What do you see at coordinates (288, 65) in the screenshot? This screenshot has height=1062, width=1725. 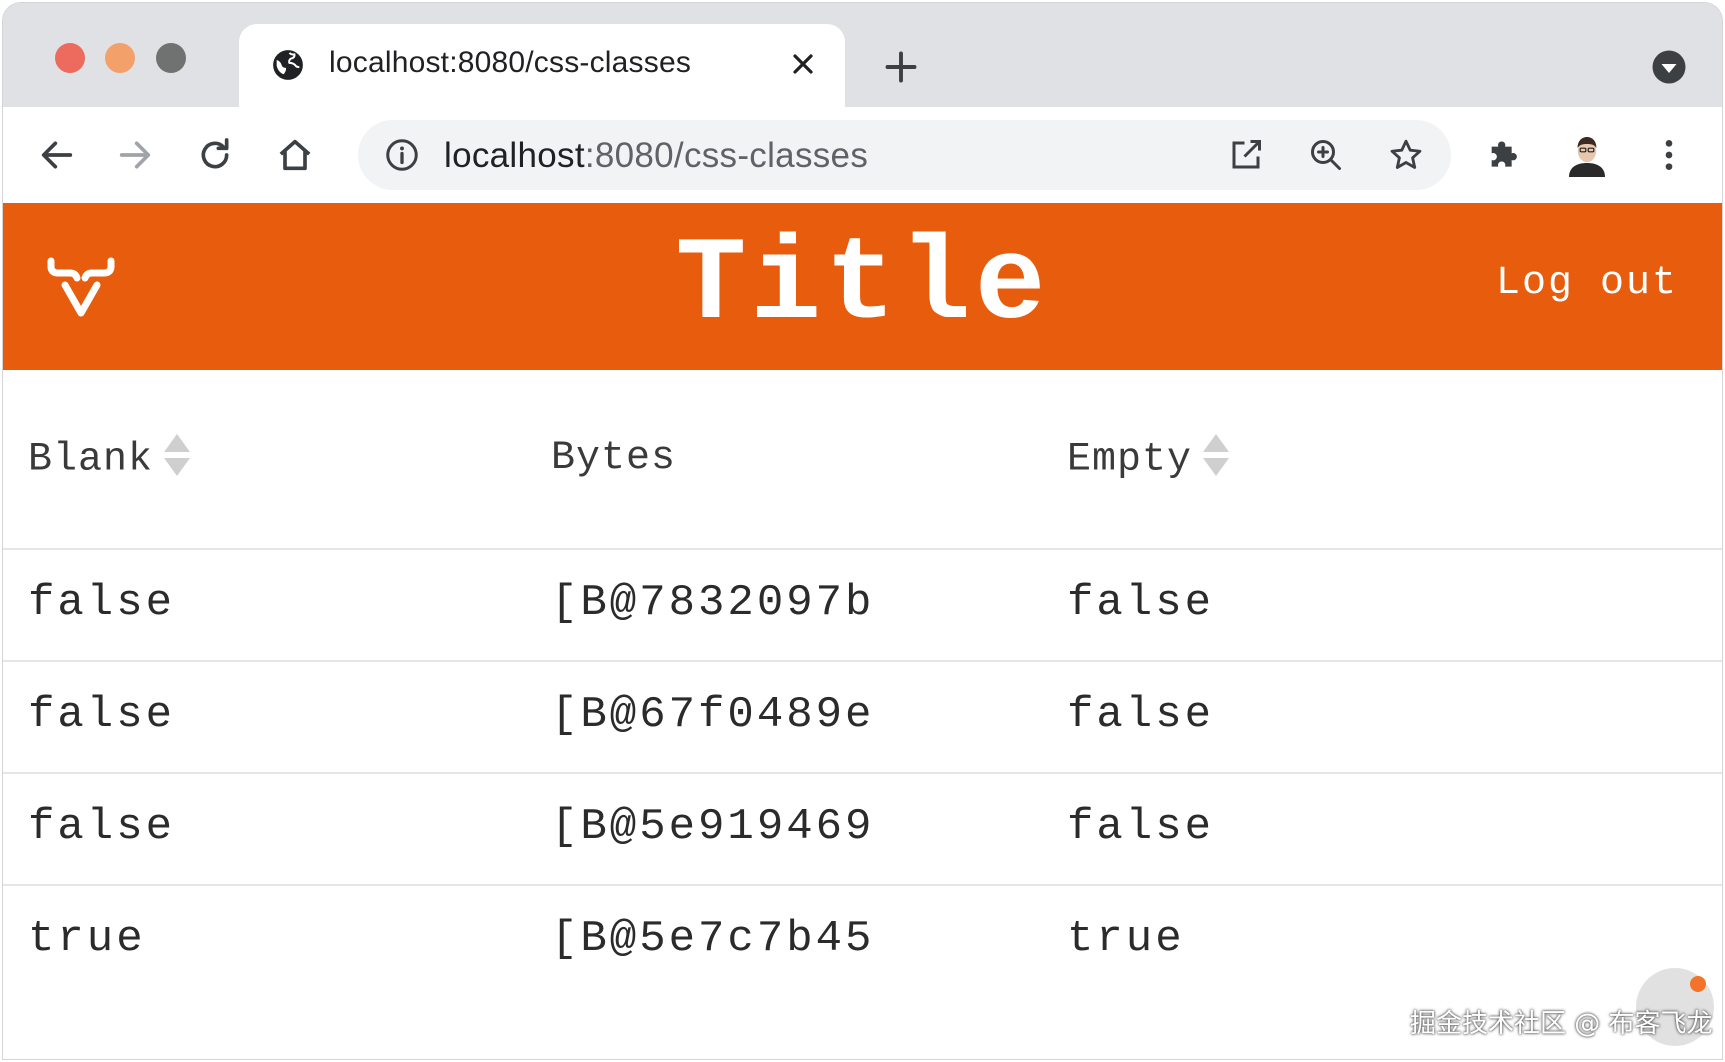 I see `globe-icon` at bounding box center [288, 65].